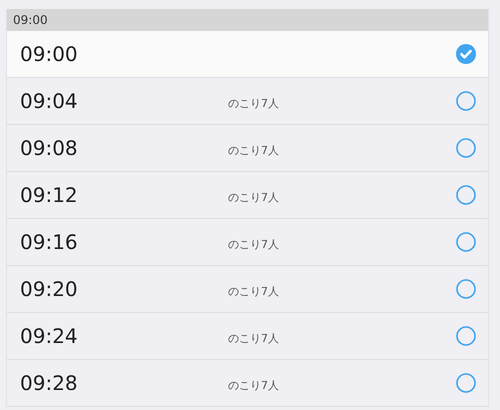  Describe the element at coordinates (49, 101) in the screenshot. I see `slot-time: 09:04` at that location.